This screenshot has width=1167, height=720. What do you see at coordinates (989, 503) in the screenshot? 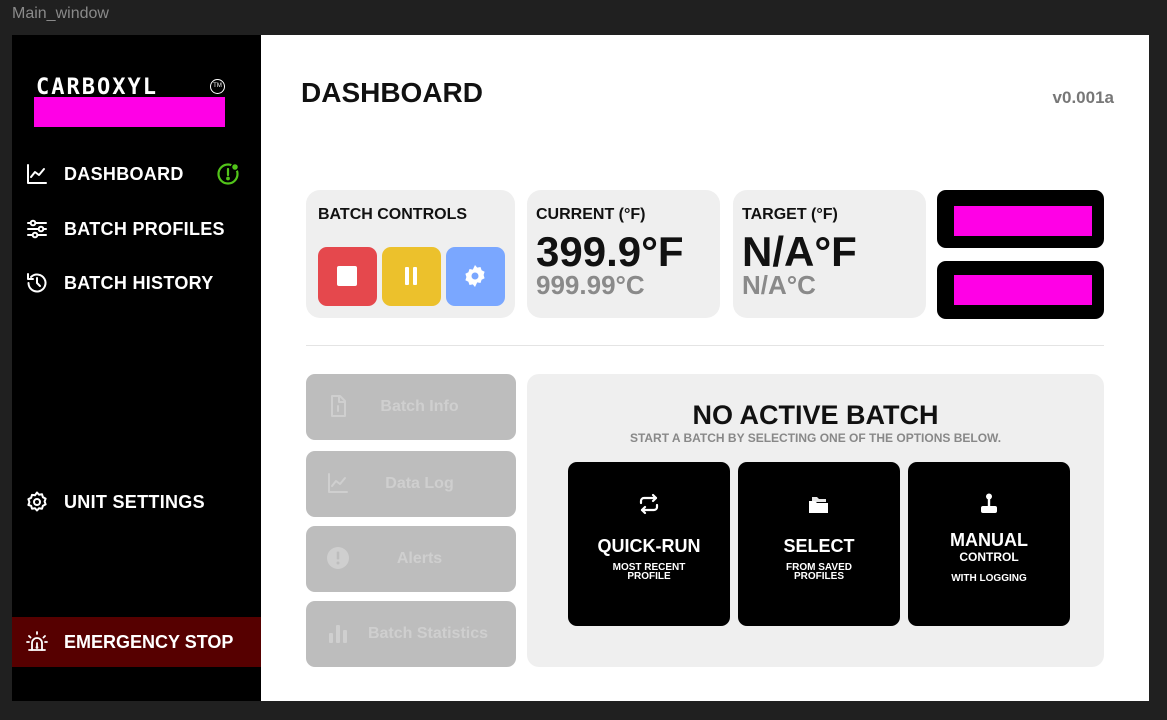
I see `joystick-icon` at bounding box center [989, 503].